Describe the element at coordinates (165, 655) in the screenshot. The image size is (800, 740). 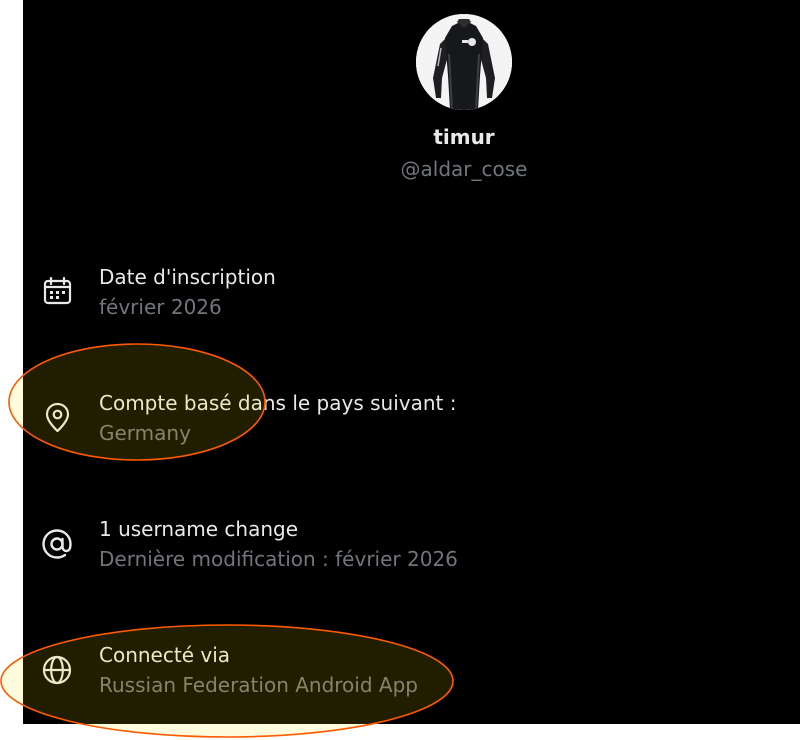
I see `connected-via-label: Connecté via` at that location.